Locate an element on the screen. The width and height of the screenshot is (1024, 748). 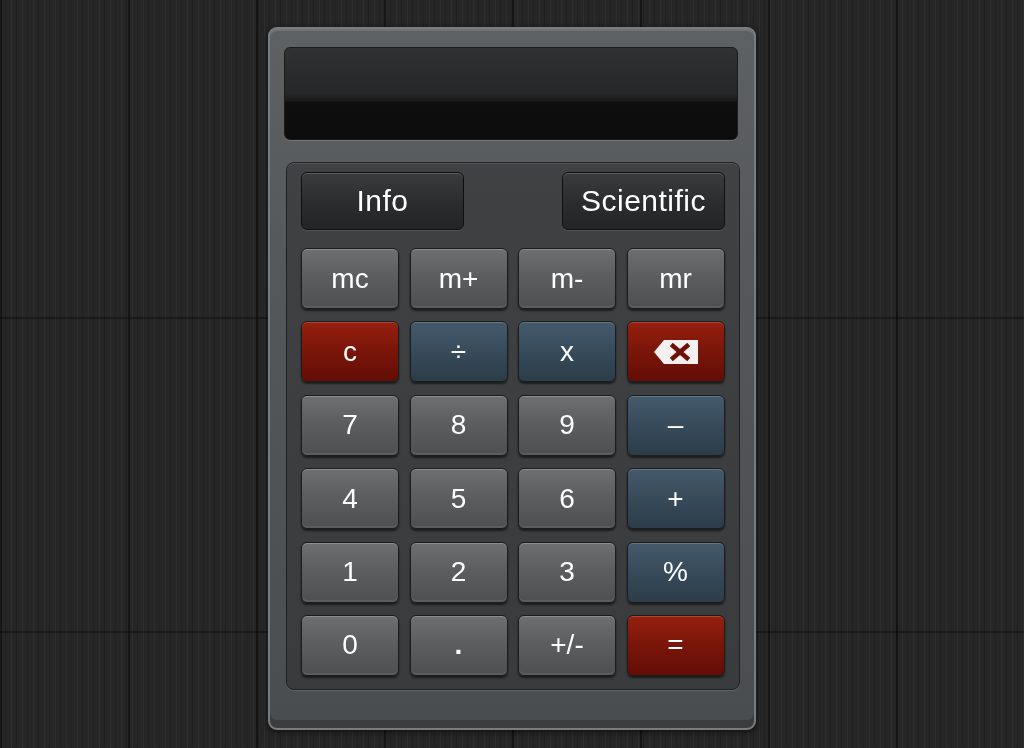
number-key: 7 is located at coordinates (350, 425).